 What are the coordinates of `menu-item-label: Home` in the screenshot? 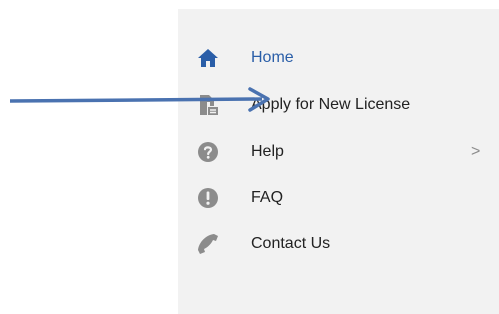 It's located at (272, 57).